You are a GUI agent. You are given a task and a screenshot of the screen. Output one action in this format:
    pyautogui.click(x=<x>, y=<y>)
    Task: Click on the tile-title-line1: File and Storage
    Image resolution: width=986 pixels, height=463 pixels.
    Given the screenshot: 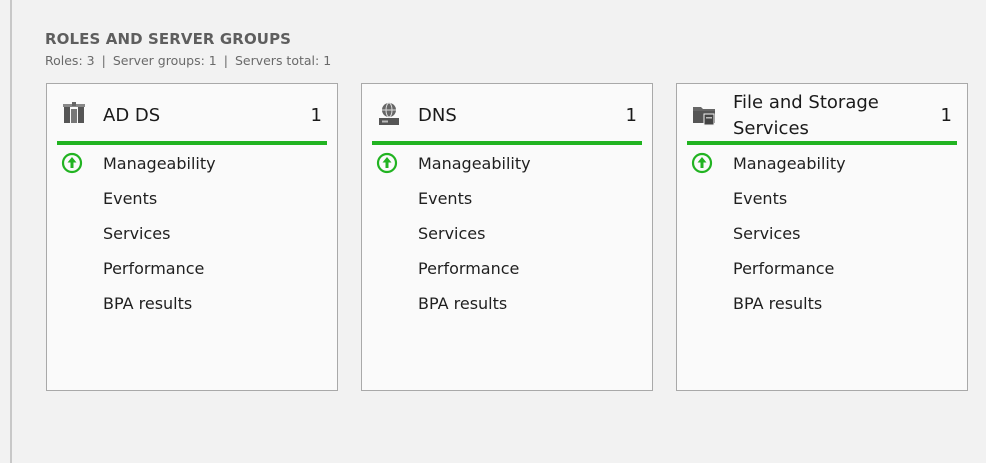 What is the action you would take?
    pyautogui.click(x=806, y=102)
    